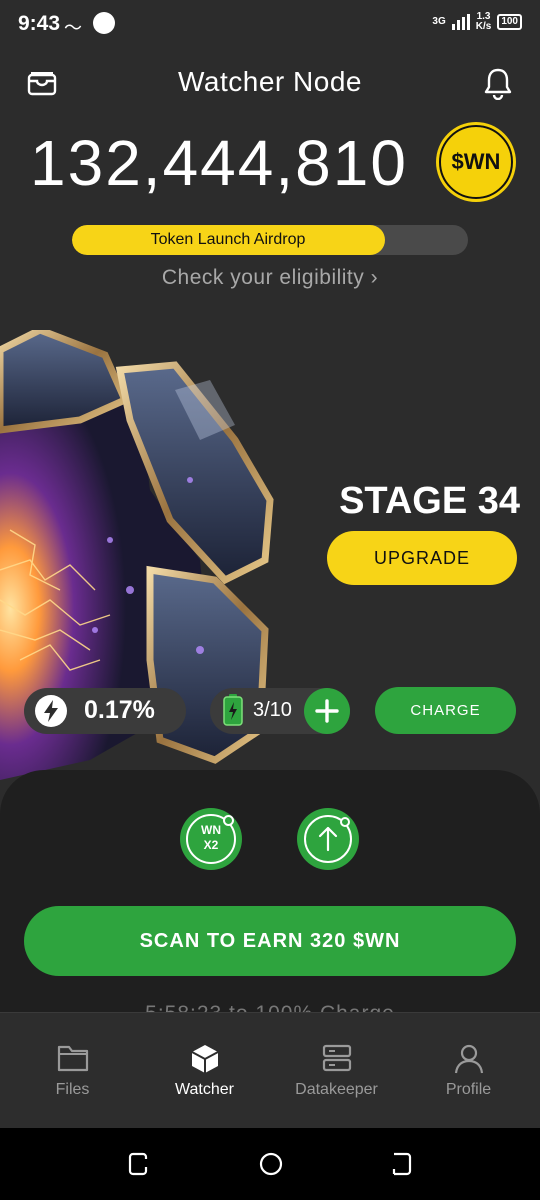  Describe the element at coordinates (270, 81) in the screenshot. I see `page-title: Watcher Node` at that location.